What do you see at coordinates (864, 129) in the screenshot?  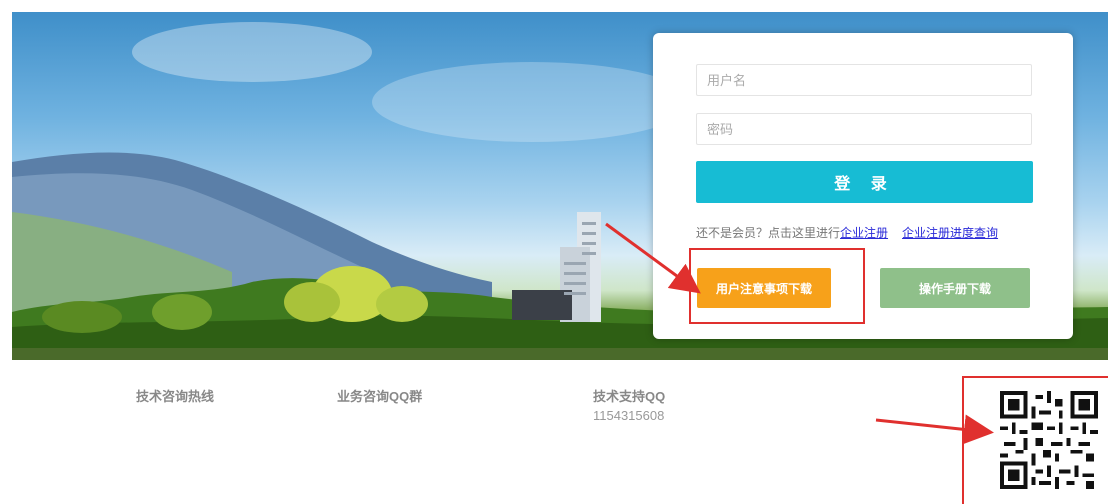 I see `password-input` at bounding box center [864, 129].